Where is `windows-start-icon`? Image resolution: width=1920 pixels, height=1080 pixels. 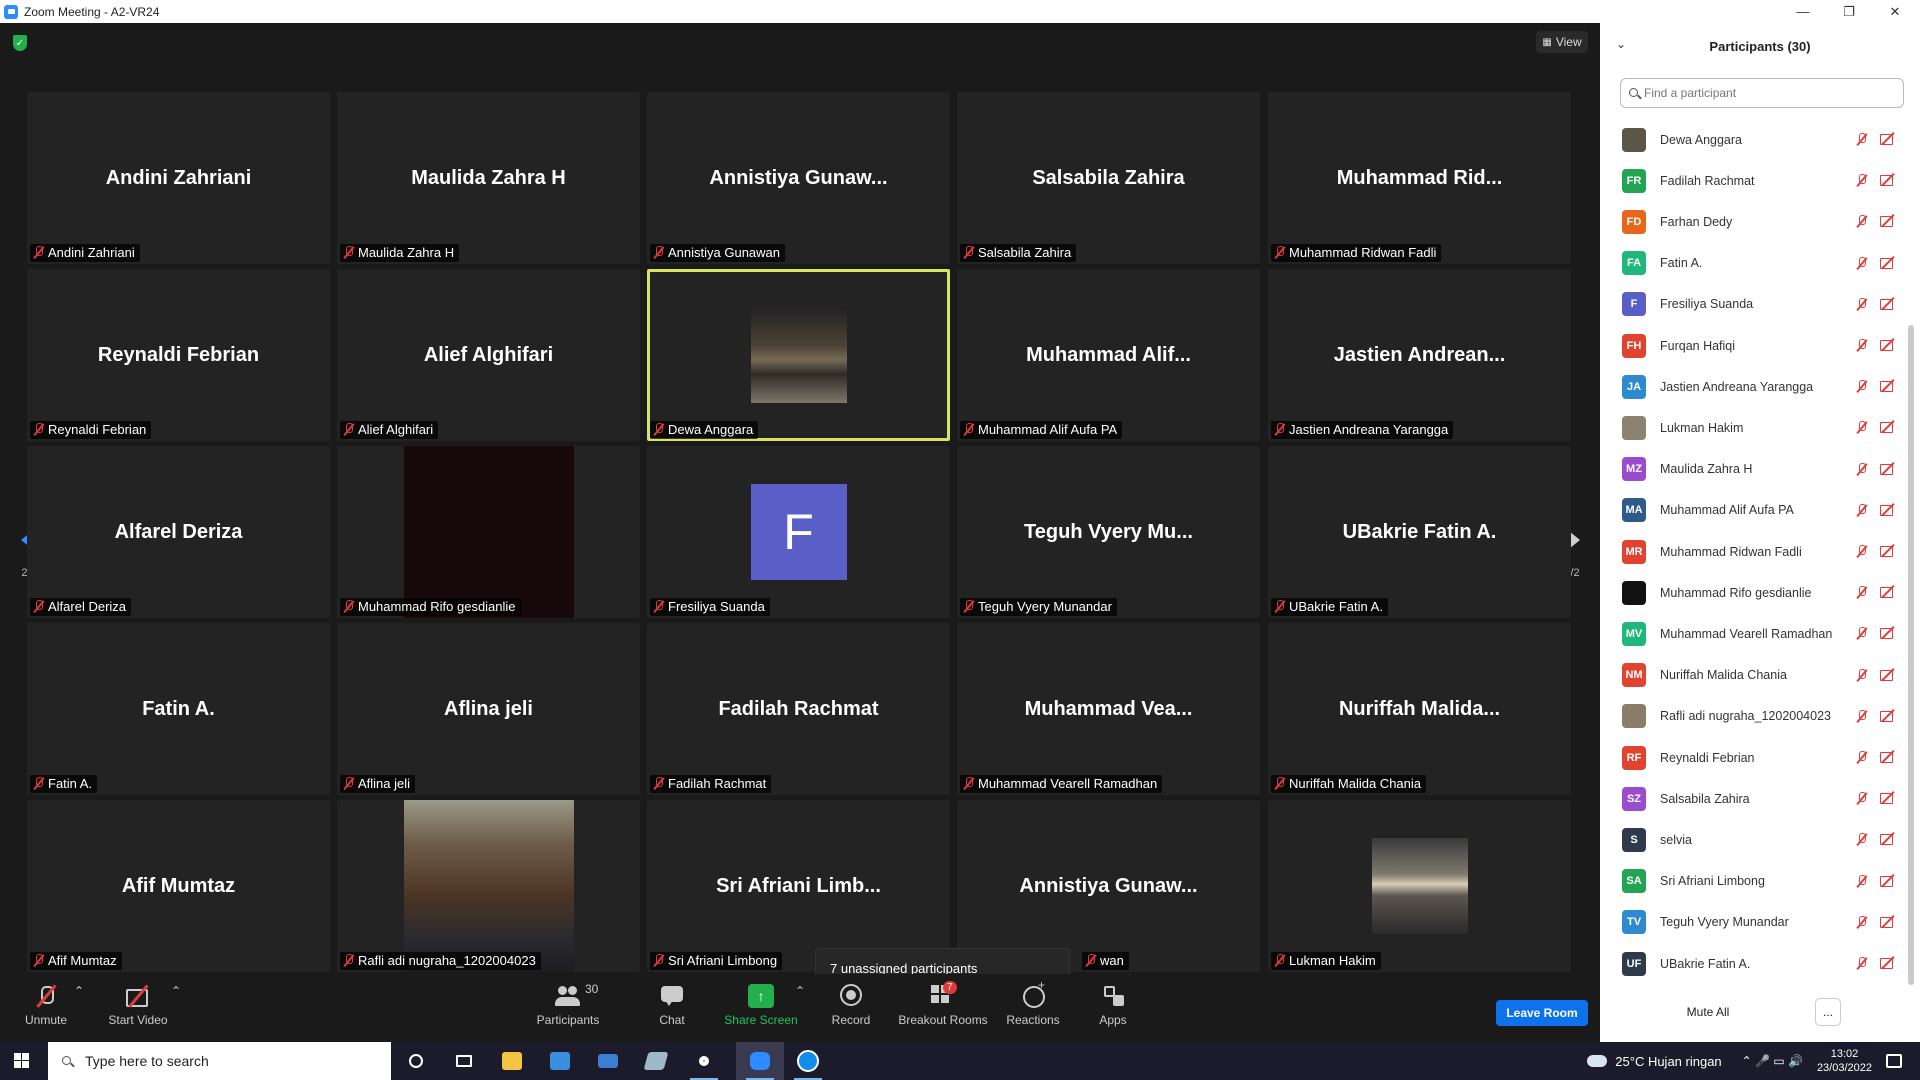 windows-start-icon is located at coordinates (22, 1061).